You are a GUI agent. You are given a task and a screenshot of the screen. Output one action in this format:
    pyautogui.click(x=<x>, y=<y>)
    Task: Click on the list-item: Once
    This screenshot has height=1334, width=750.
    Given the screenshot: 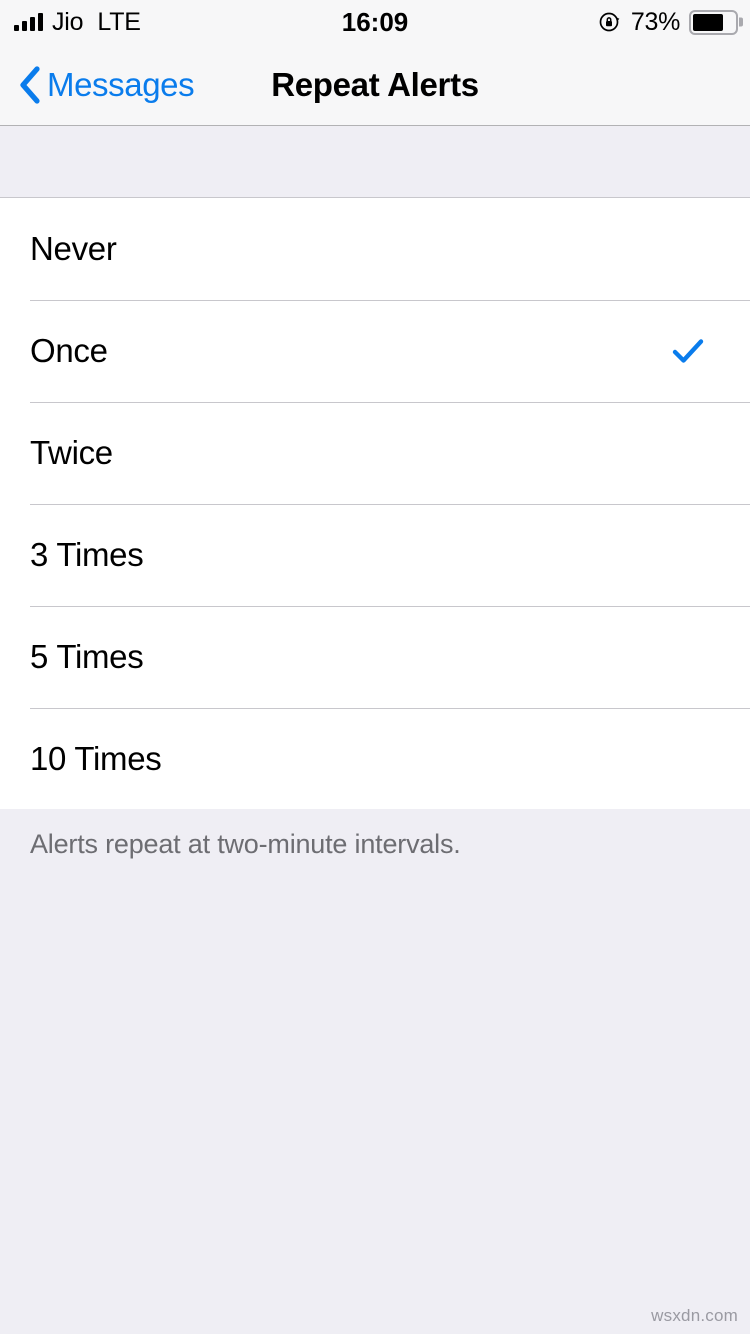 What is the action you would take?
    pyautogui.click(x=375, y=351)
    